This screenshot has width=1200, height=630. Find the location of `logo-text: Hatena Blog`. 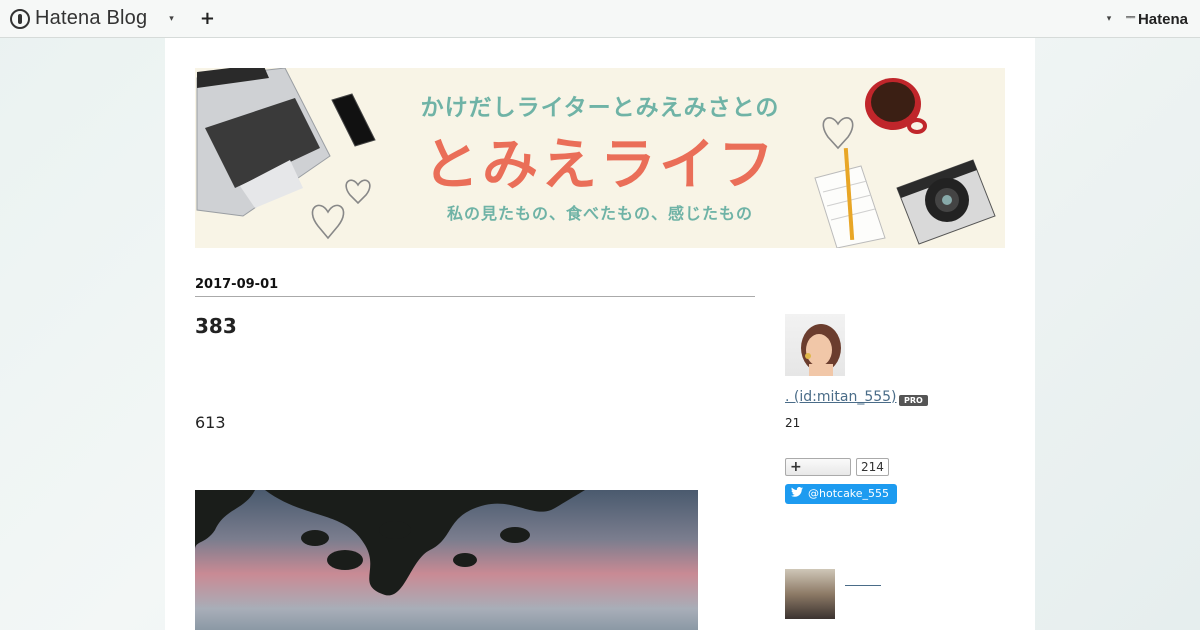

logo-text: Hatena Blog is located at coordinates (91, 18).